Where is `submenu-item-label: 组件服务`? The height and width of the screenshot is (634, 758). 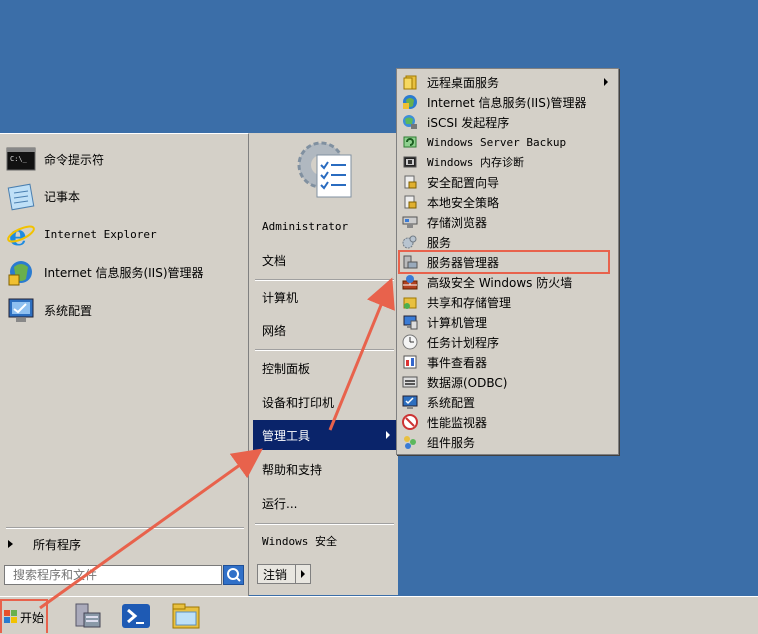
submenu-item-label: 组件服务 is located at coordinates (451, 442).